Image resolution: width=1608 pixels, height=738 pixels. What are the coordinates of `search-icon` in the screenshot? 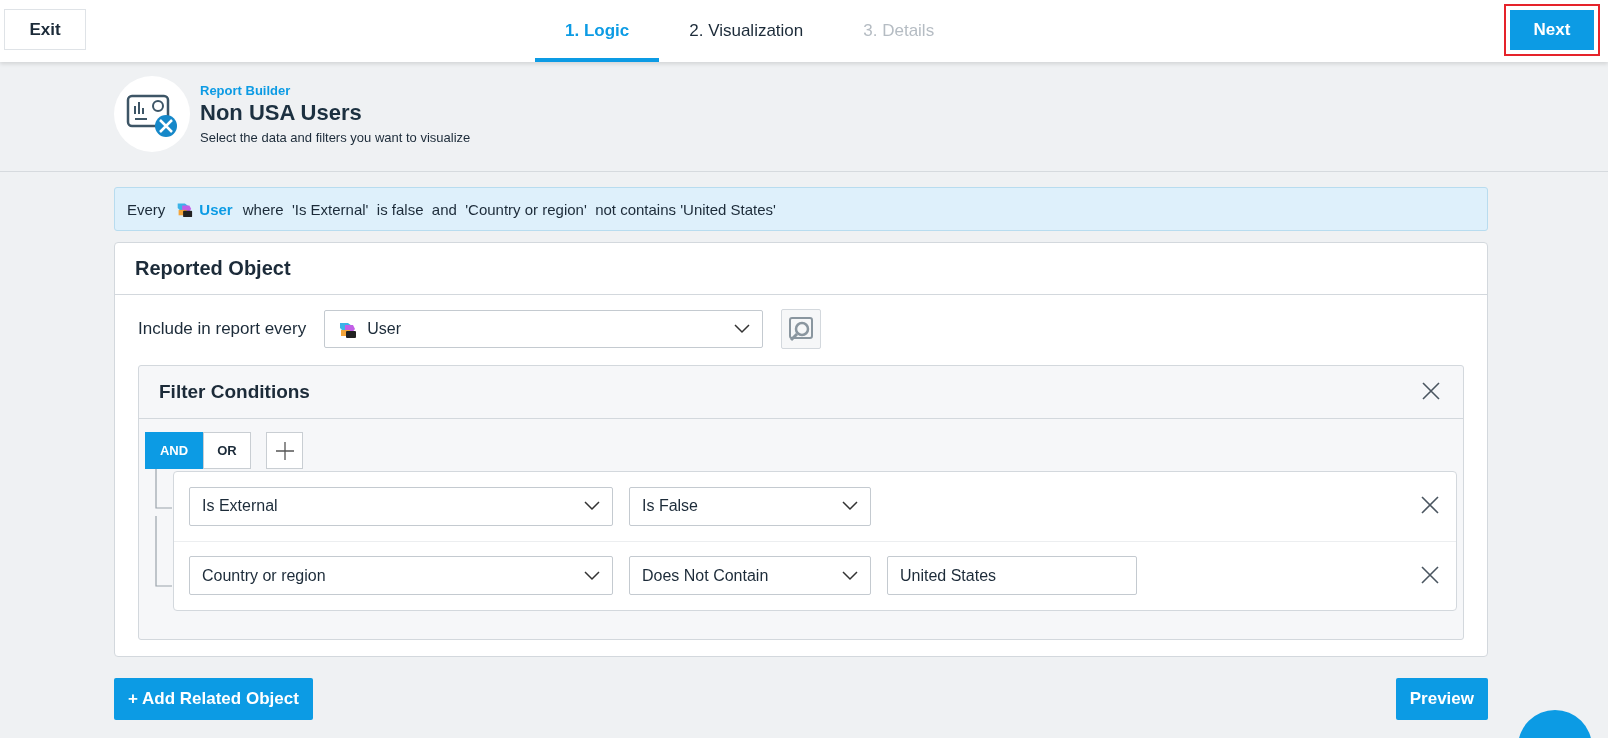 It's located at (801, 329).